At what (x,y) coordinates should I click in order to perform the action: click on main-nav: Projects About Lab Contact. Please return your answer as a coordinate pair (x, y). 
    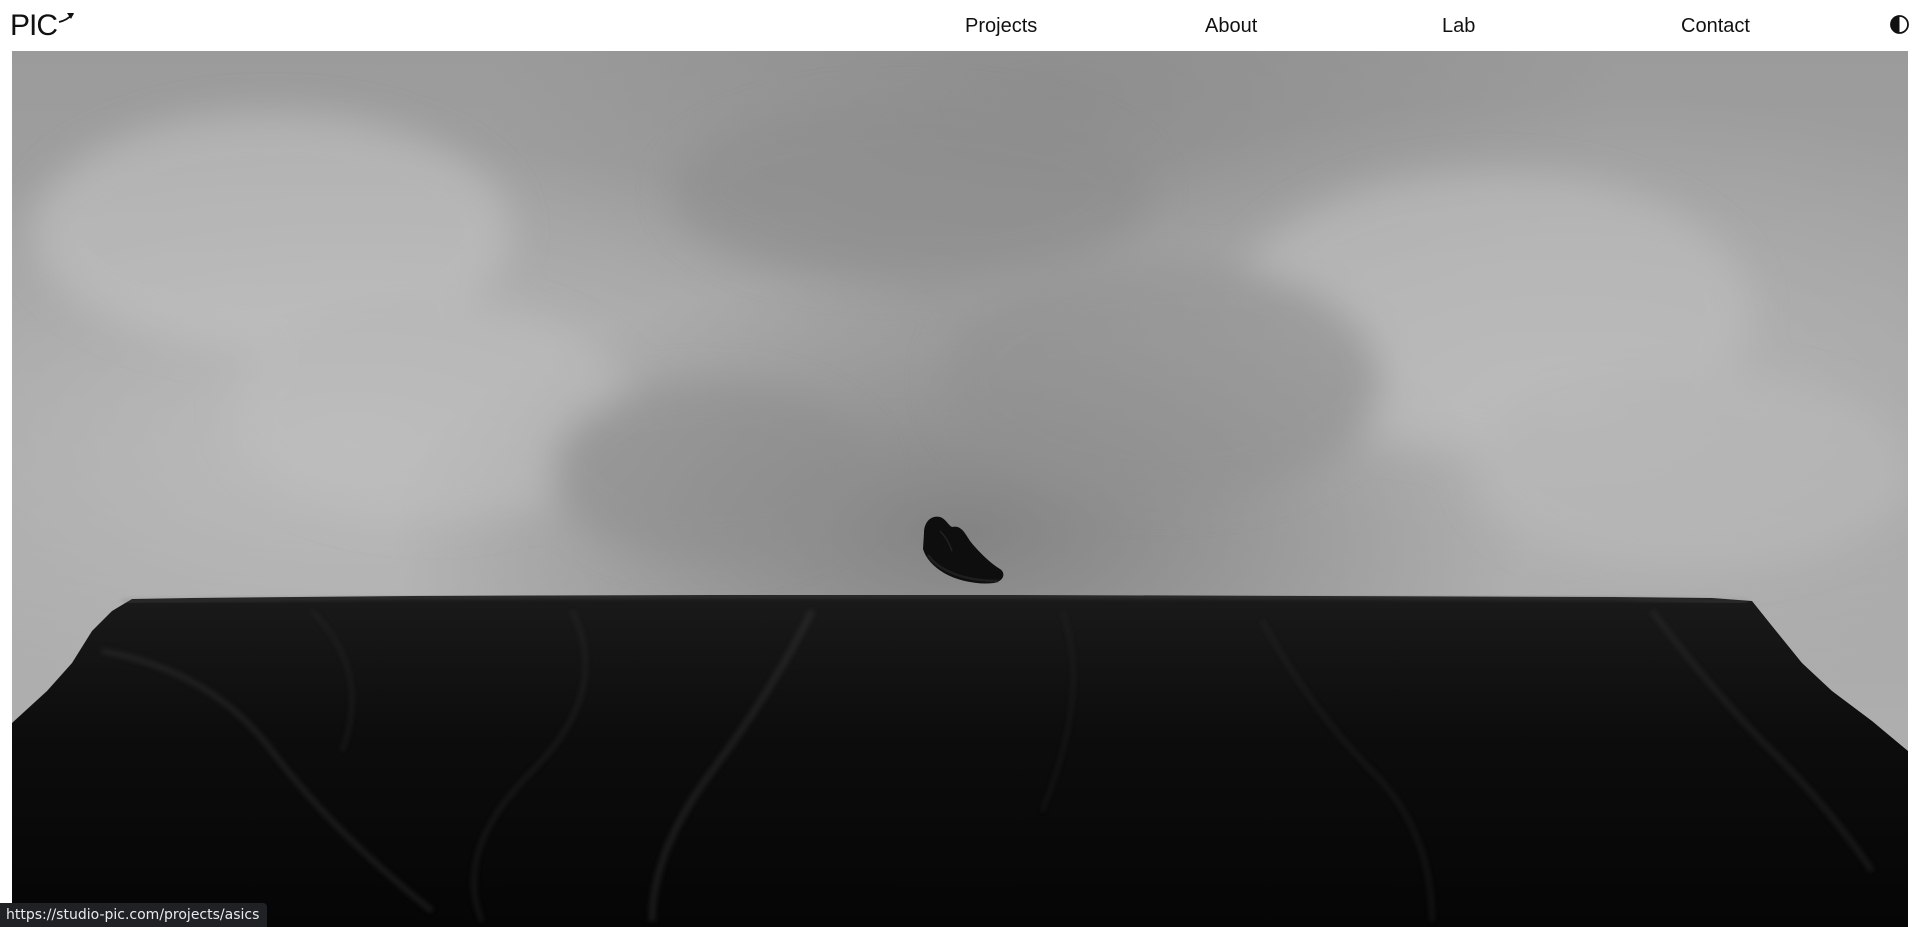
    Looking at the image, I should click on (960, 25).